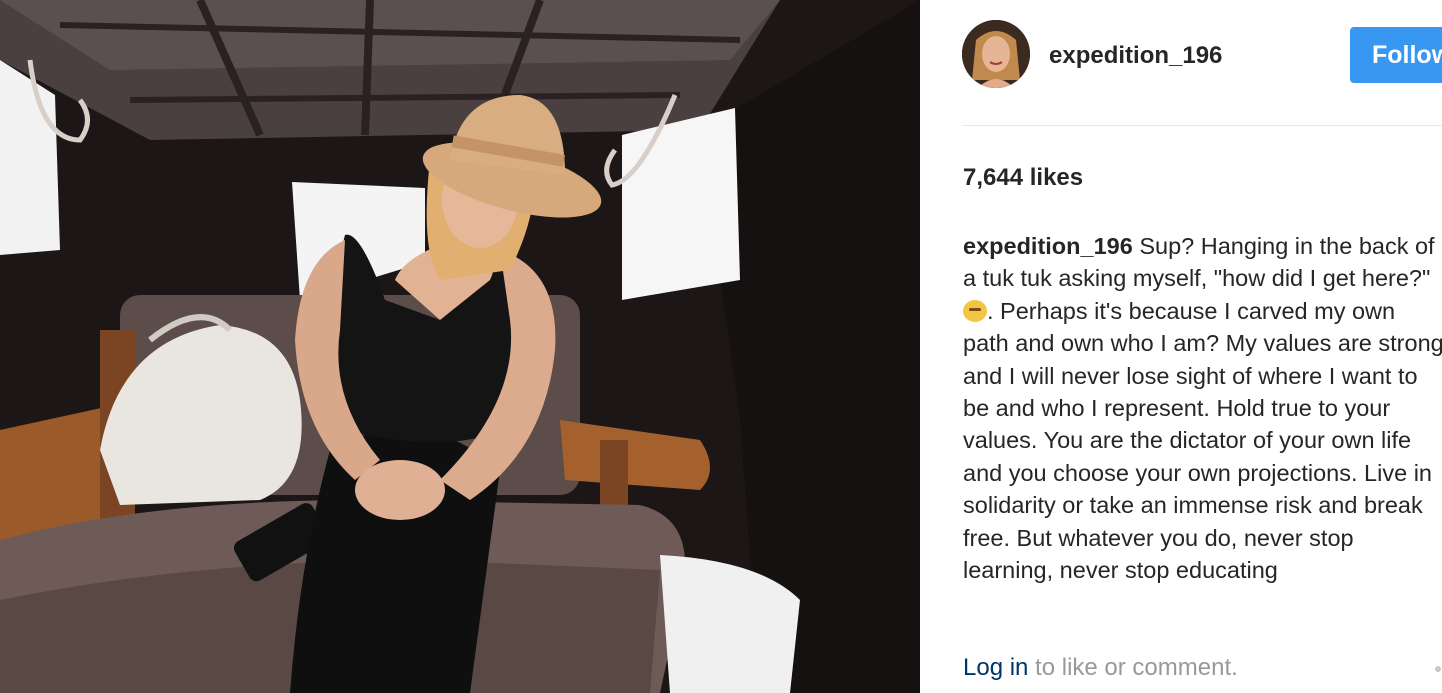 The height and width of the screenshot is (693, 1442). Describe the element at coordinates (1438, 669) in the screenshot. I see `more-options-icon` at that location.